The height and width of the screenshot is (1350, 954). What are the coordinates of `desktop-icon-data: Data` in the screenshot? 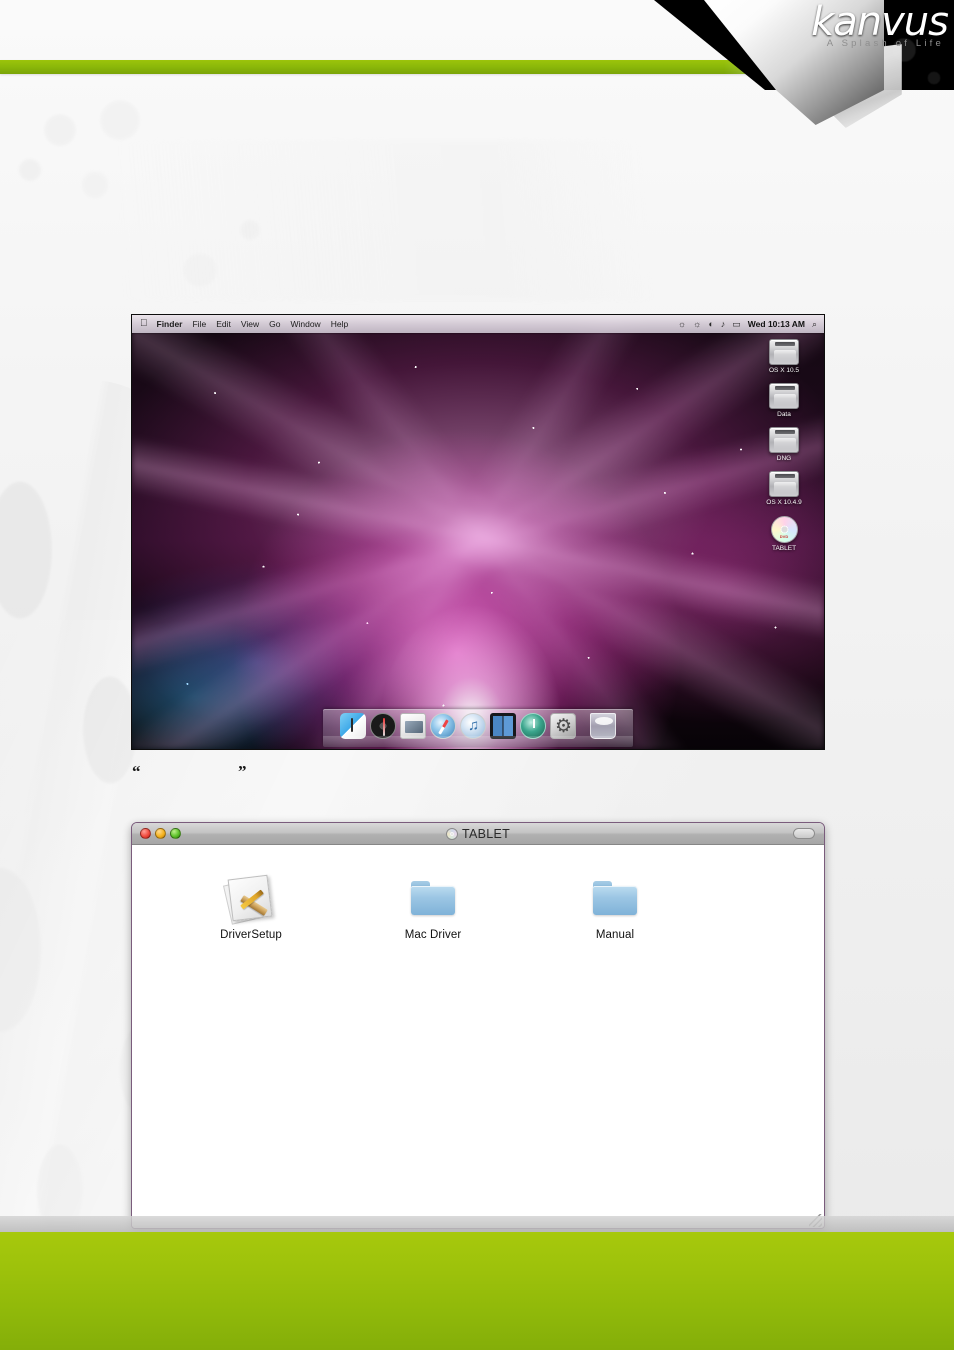 It's located at (784, 400).